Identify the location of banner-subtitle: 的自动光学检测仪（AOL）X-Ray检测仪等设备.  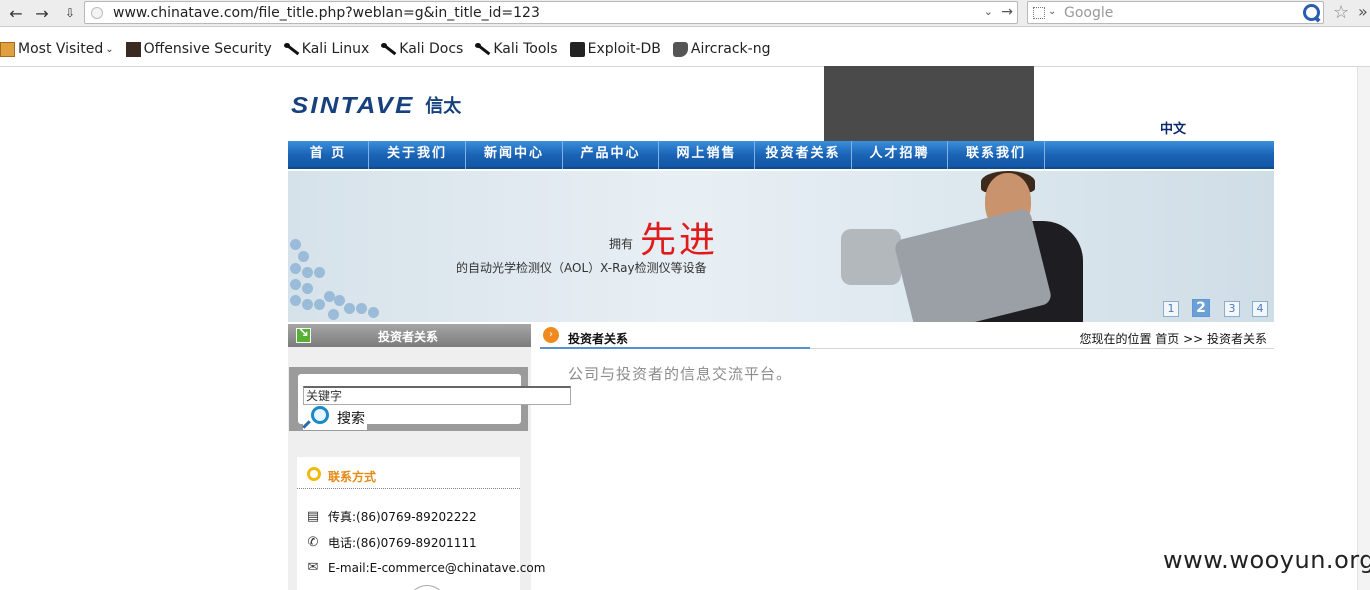
(581, 268).